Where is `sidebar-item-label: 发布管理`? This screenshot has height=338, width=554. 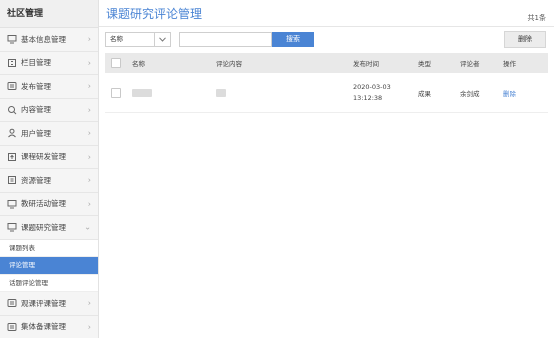 sidebar-item-label: 发布管理 is located at coordinates (36, 86).